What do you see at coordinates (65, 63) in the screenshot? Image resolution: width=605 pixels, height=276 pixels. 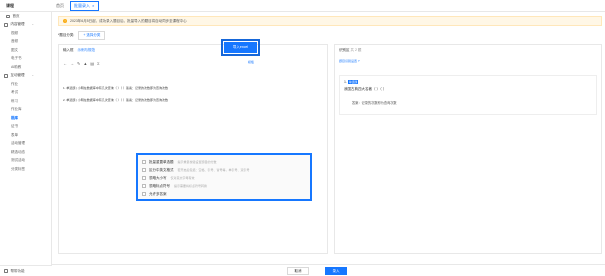 I see `undo-icon: ←` at bounding box center [65, 63].